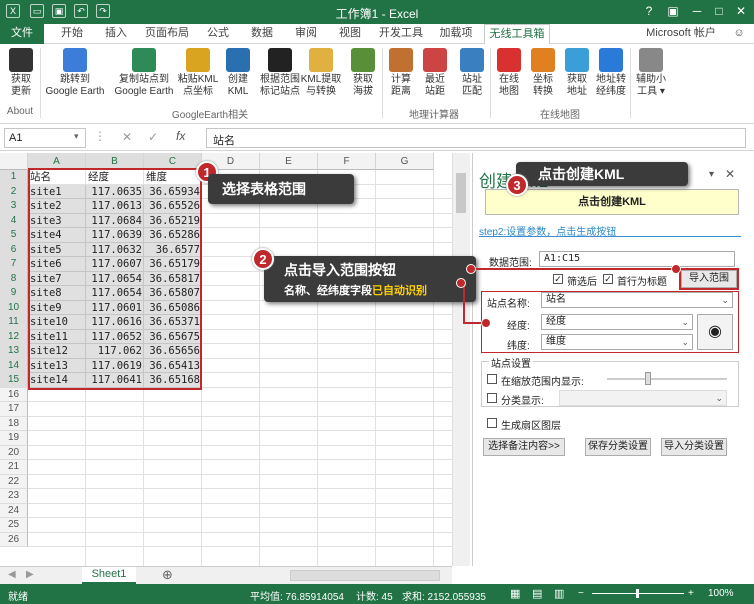  What do you see at coordinates (14, 525) in the screenshot?
I see `row-header: 25` at bounding box center [14, 525].